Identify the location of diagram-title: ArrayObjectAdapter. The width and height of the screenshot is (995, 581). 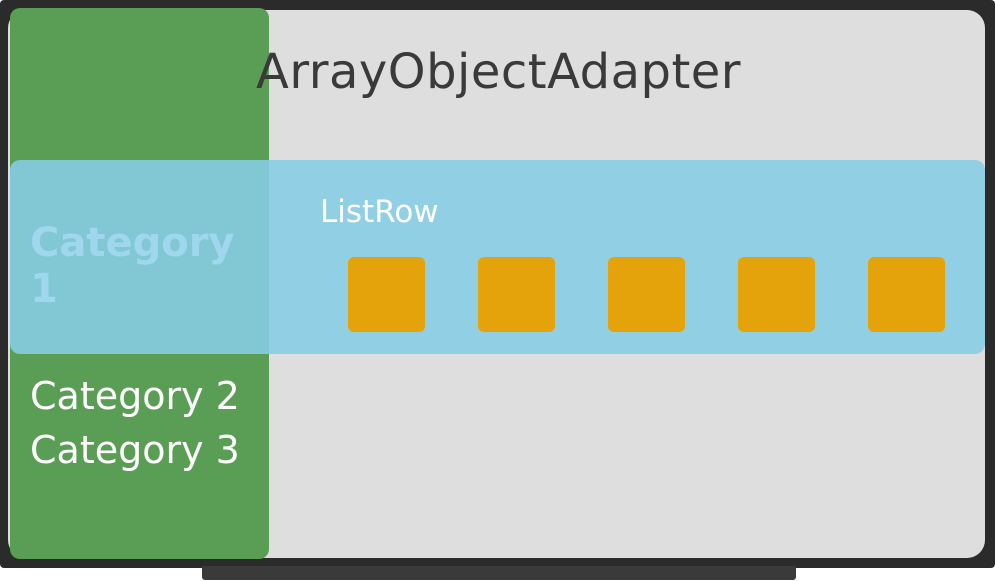
(499, 72).